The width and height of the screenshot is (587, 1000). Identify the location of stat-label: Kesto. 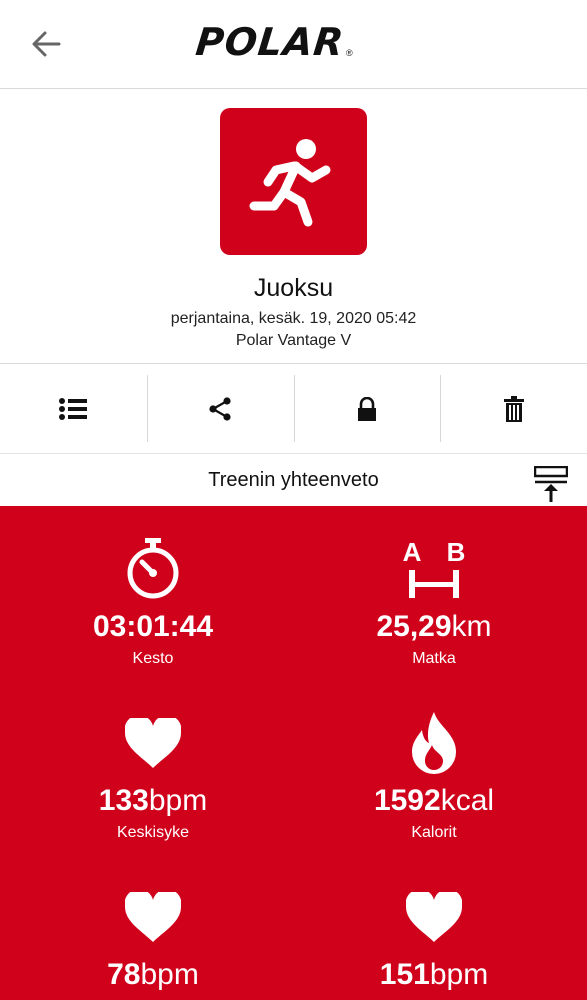
(153, 658).